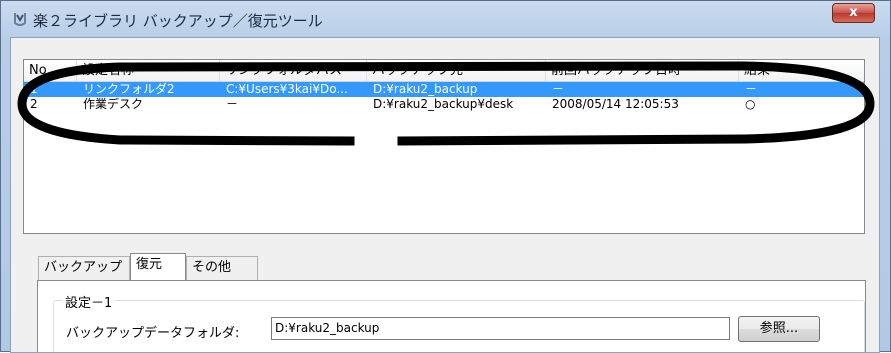  Describe the element at coordinates (148, 70) in the screenshot. I see `column-header-name: 設定名称` at that location.